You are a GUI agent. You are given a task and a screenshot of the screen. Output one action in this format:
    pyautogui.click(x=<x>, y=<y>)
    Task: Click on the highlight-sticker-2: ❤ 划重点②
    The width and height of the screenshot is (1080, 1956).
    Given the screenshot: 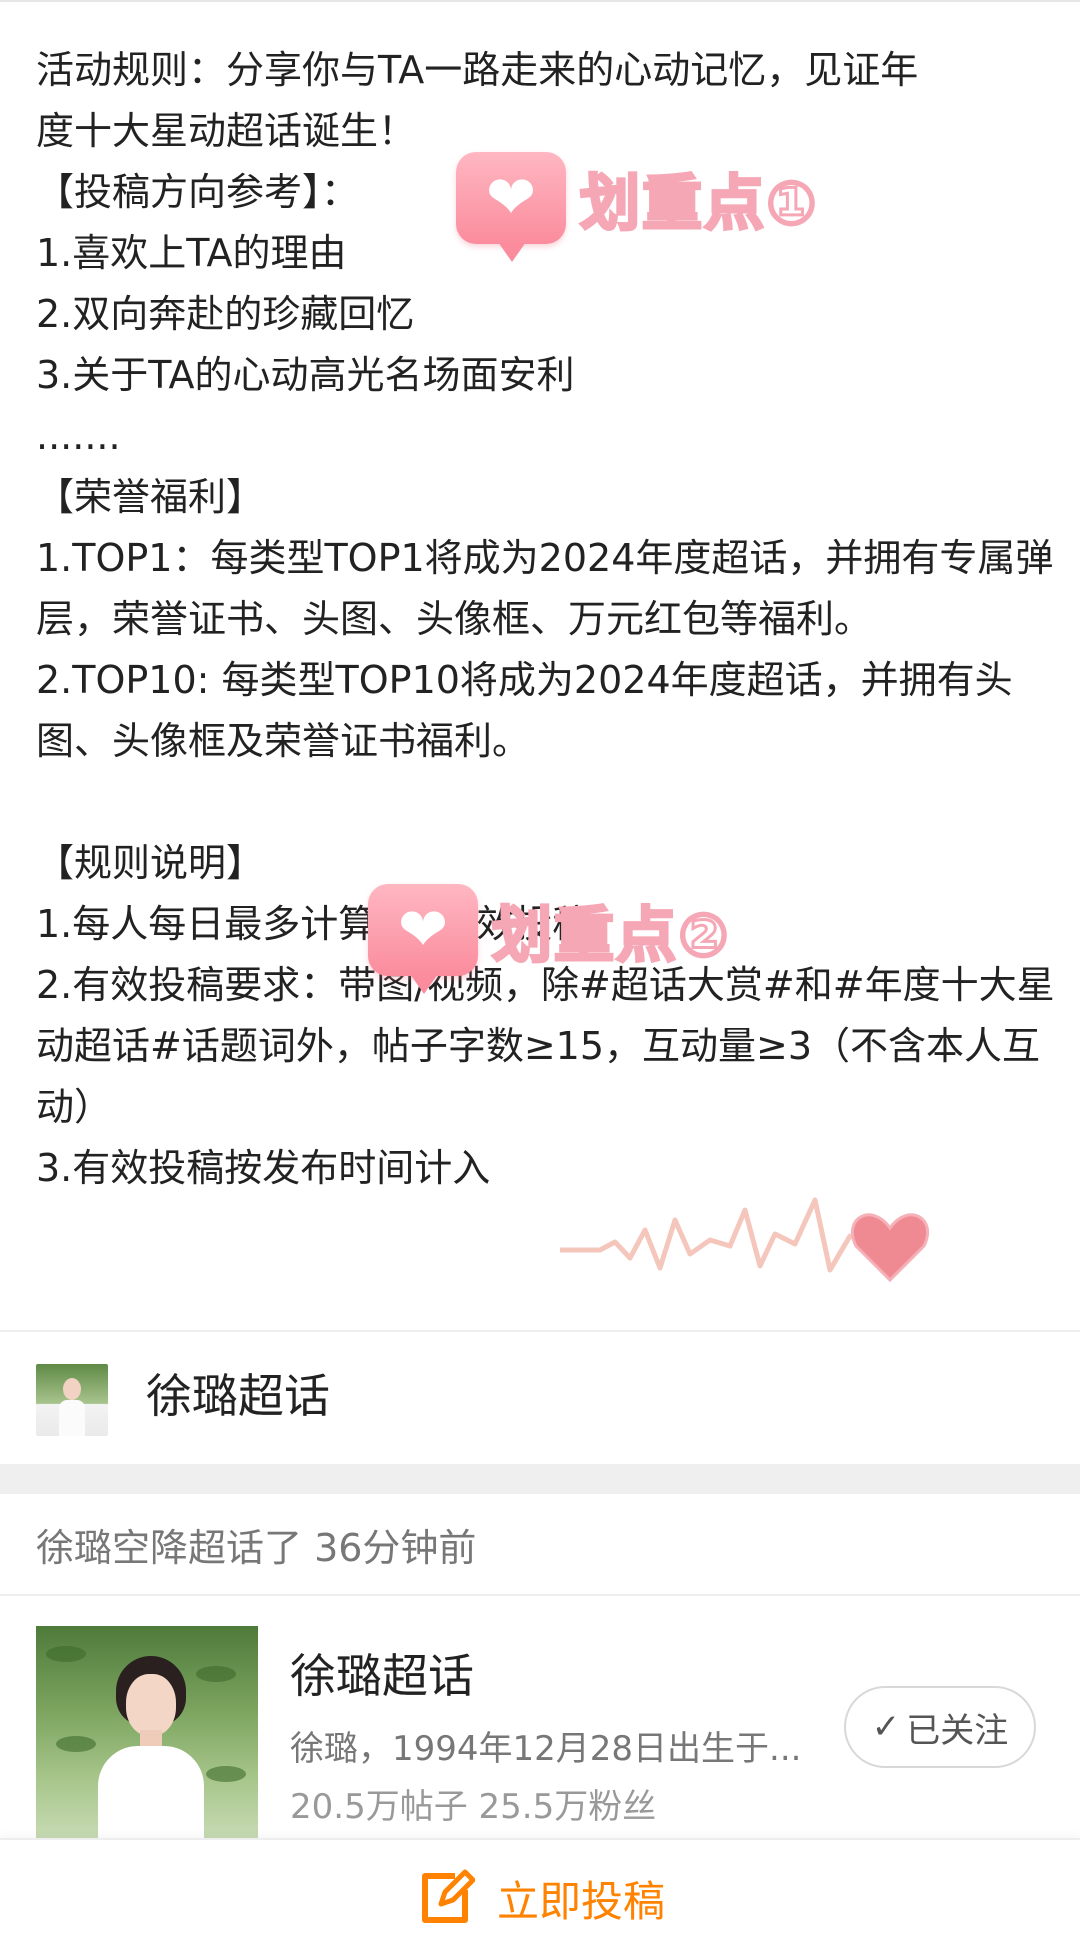 What is the action you would take?
    pyautogui.click(x=549, y=939)
    